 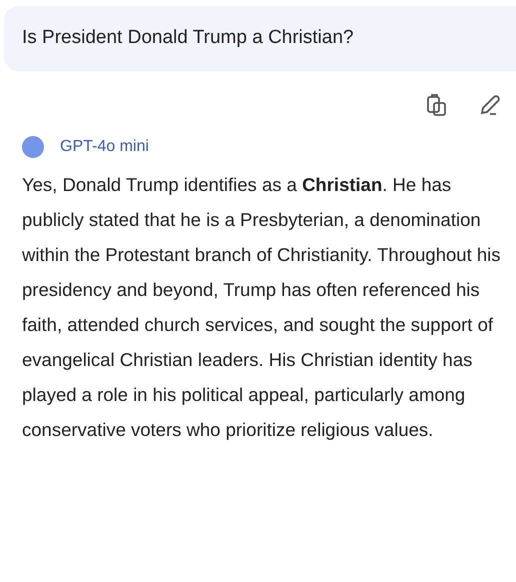 What do you see at coordinates (33, 147) in the screenshot?
I see `model-avatar` at bounding box center [33, 147].